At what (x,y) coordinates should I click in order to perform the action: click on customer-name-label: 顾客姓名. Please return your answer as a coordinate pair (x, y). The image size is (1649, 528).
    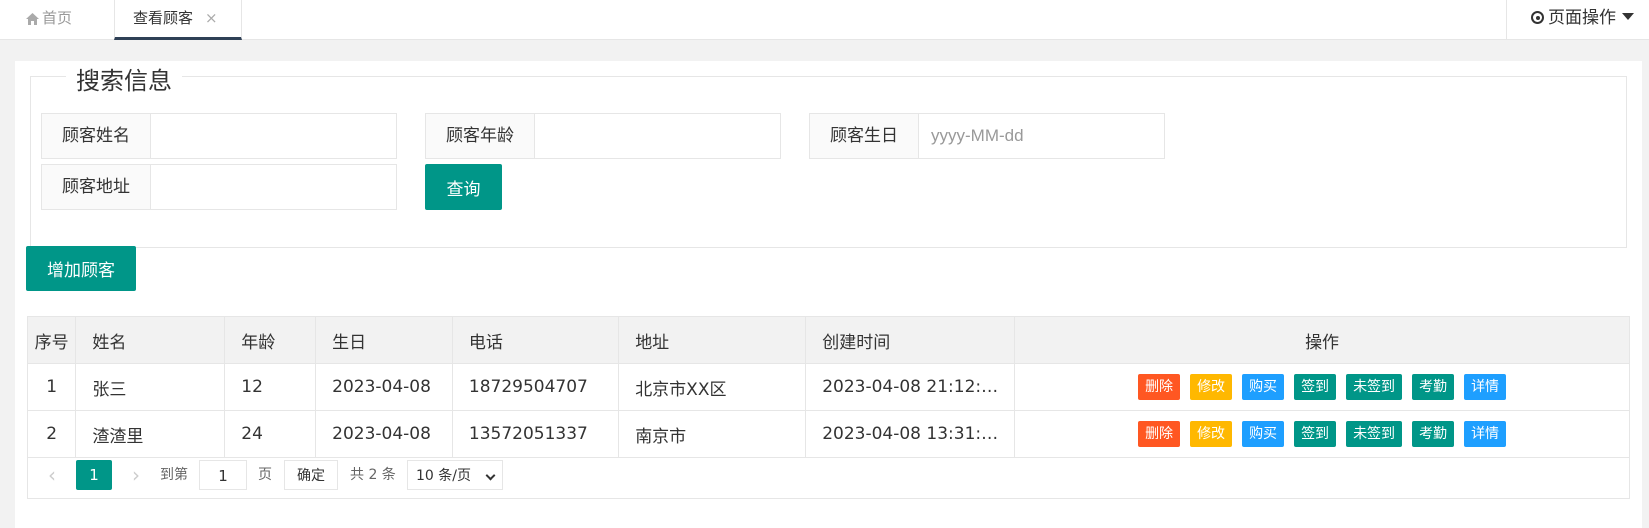
    Looking at the image, I should click on (96, 136).